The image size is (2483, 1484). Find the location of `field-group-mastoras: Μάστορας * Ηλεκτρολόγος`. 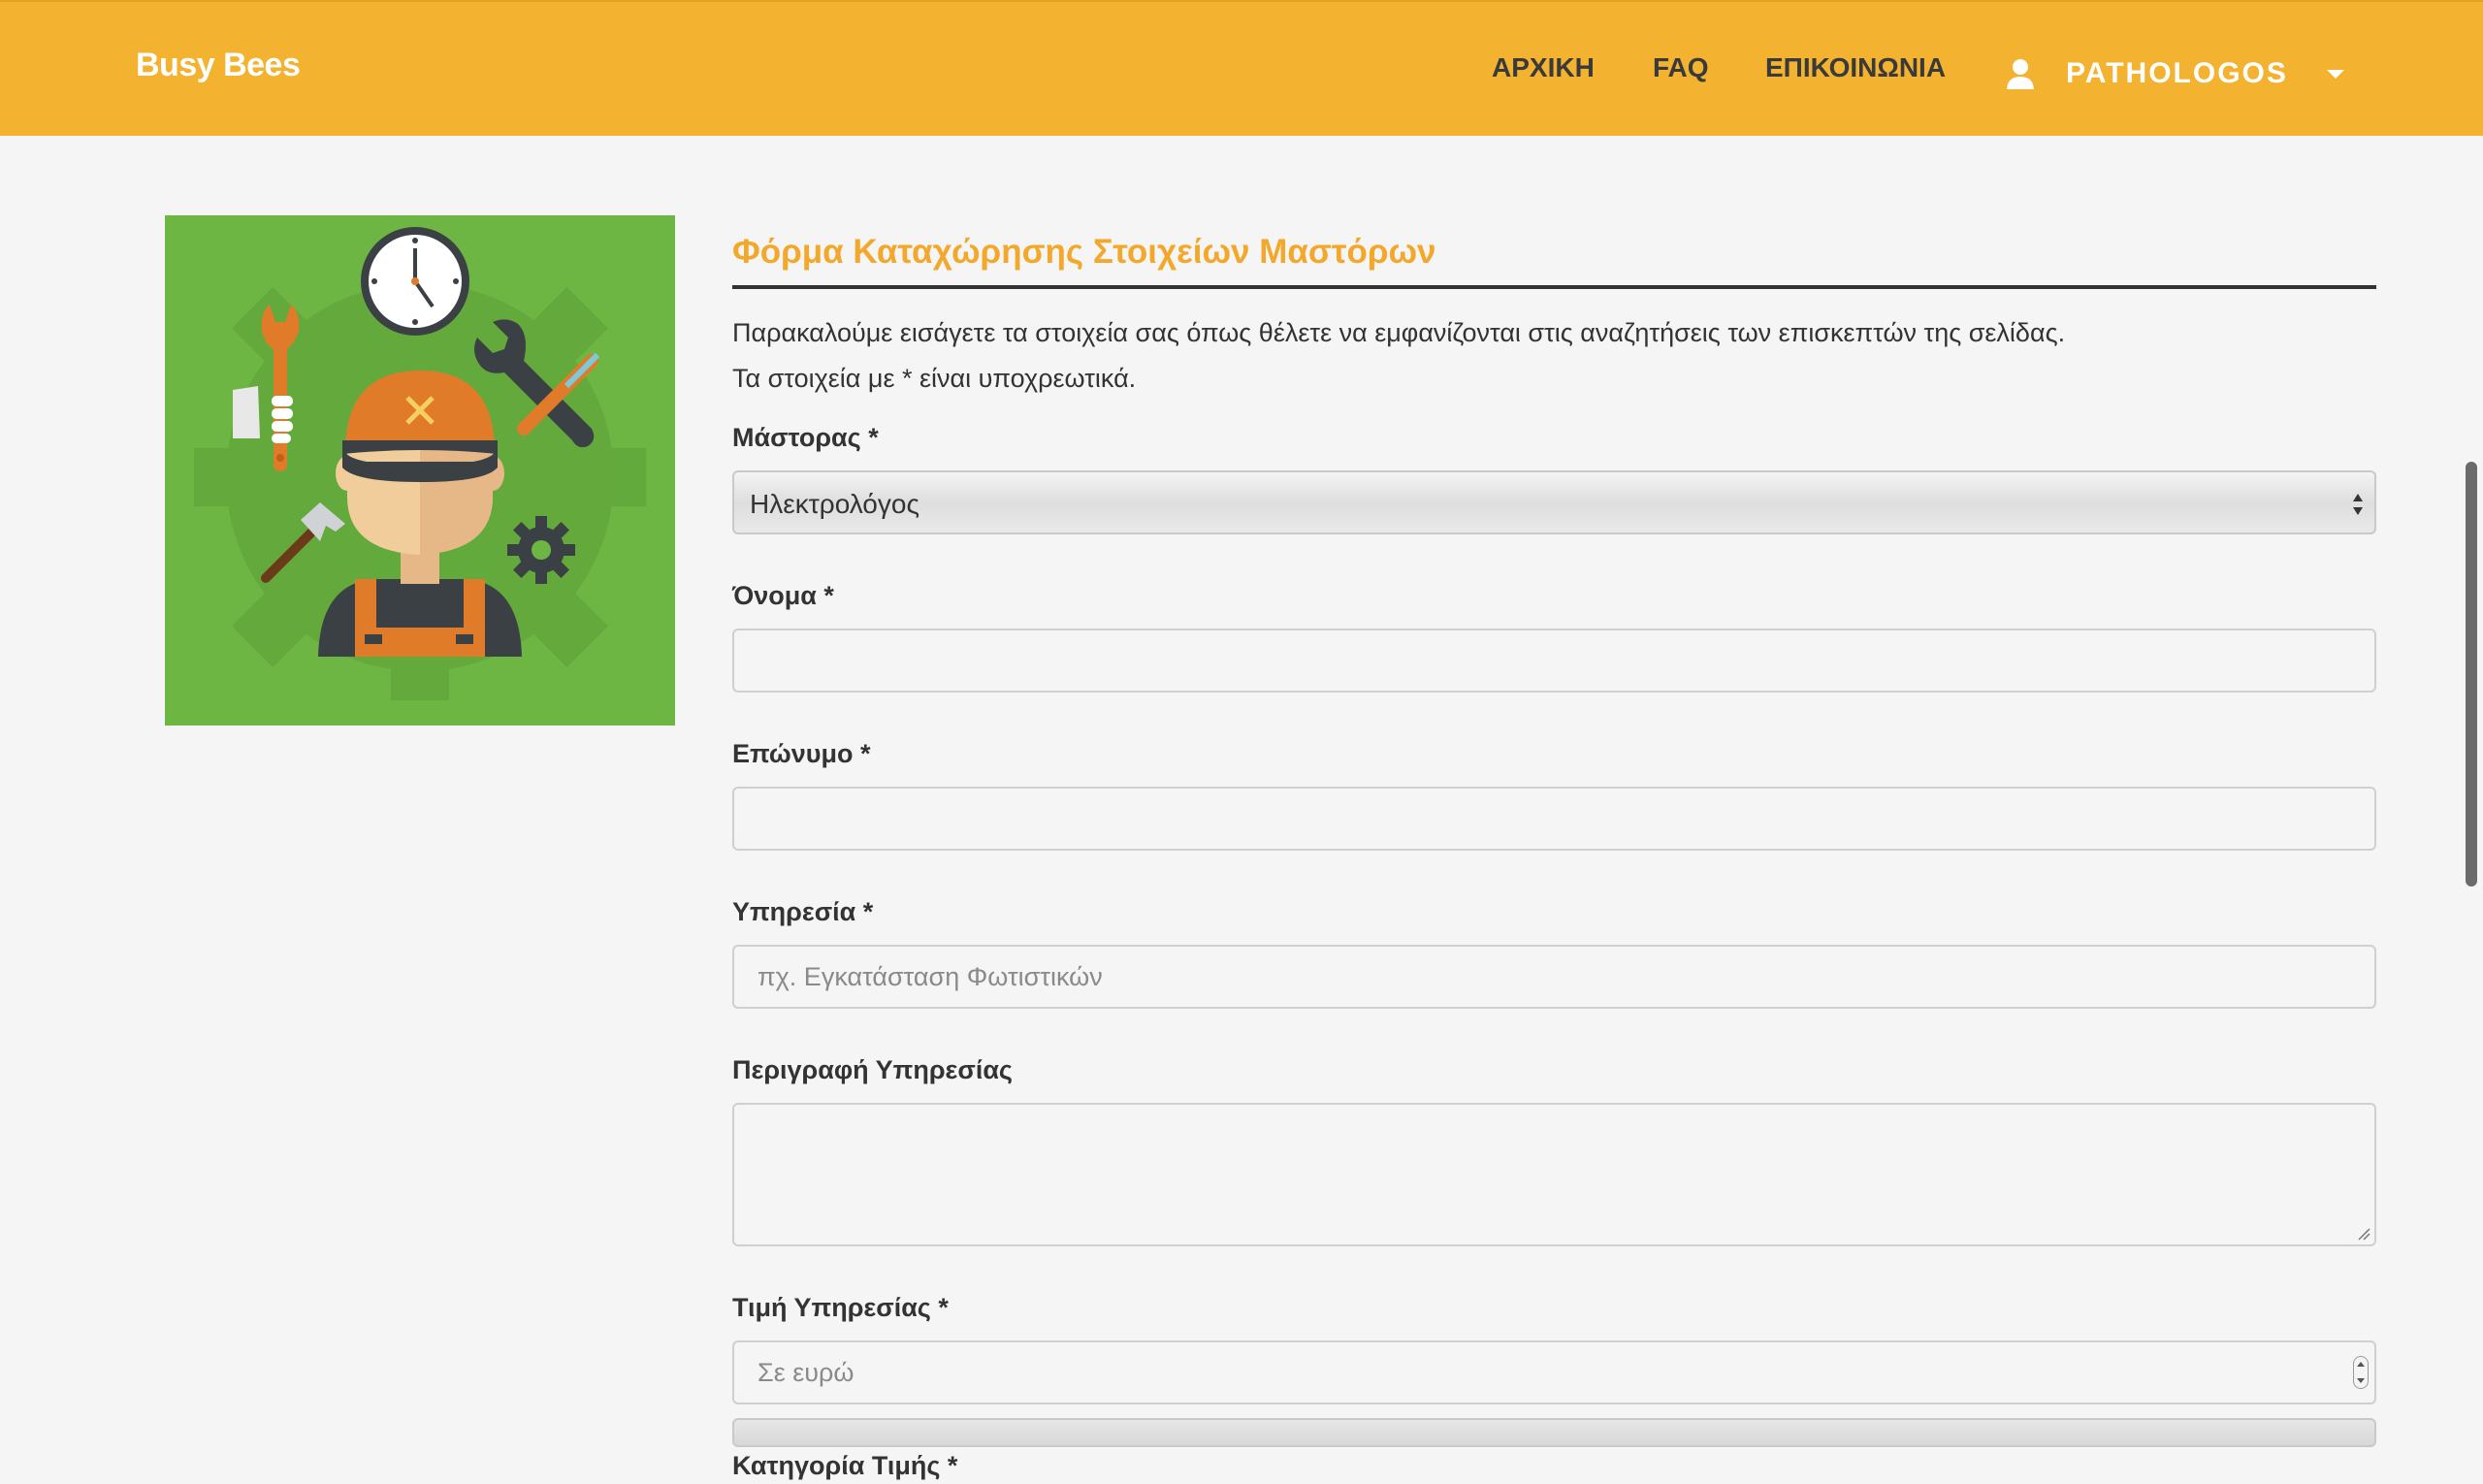

field-group-mastoras: Μάστορας * Ηλεκτρολόγος is located at coordinates (1554, 478).